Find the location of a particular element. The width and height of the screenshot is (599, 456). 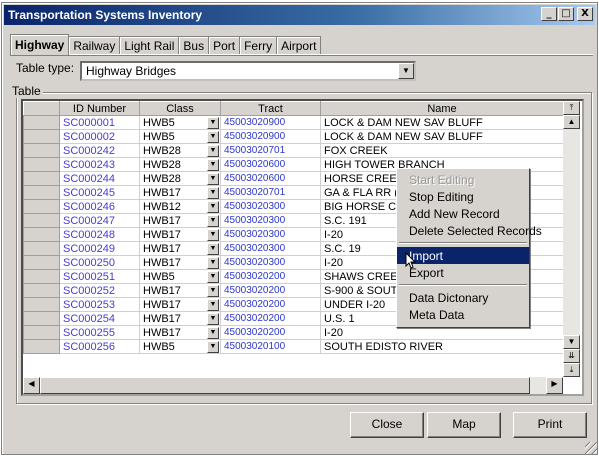

menu-item-data-dictionary: Data Dictonary is located at coordinates (463, 297).